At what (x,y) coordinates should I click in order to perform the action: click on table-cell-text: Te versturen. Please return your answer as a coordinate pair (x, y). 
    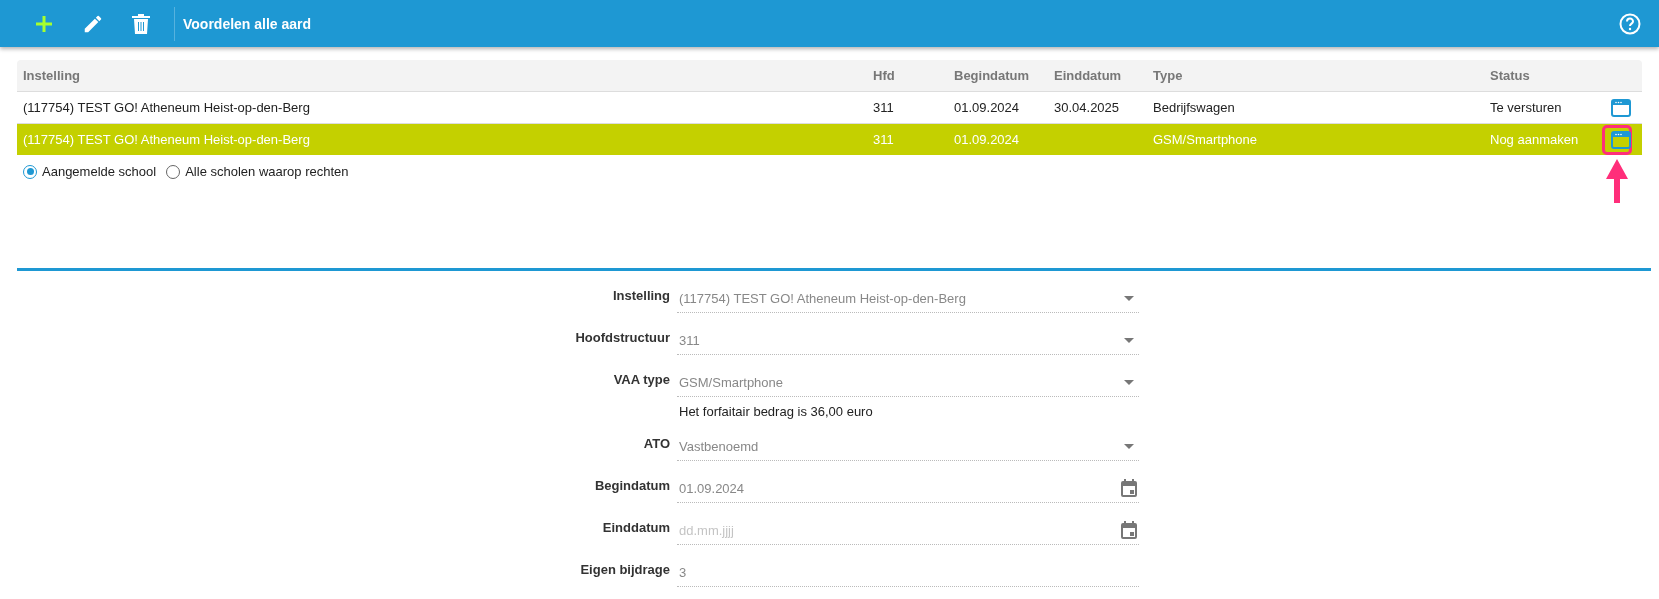
    Looking at the image, I should click on (1526, 107).